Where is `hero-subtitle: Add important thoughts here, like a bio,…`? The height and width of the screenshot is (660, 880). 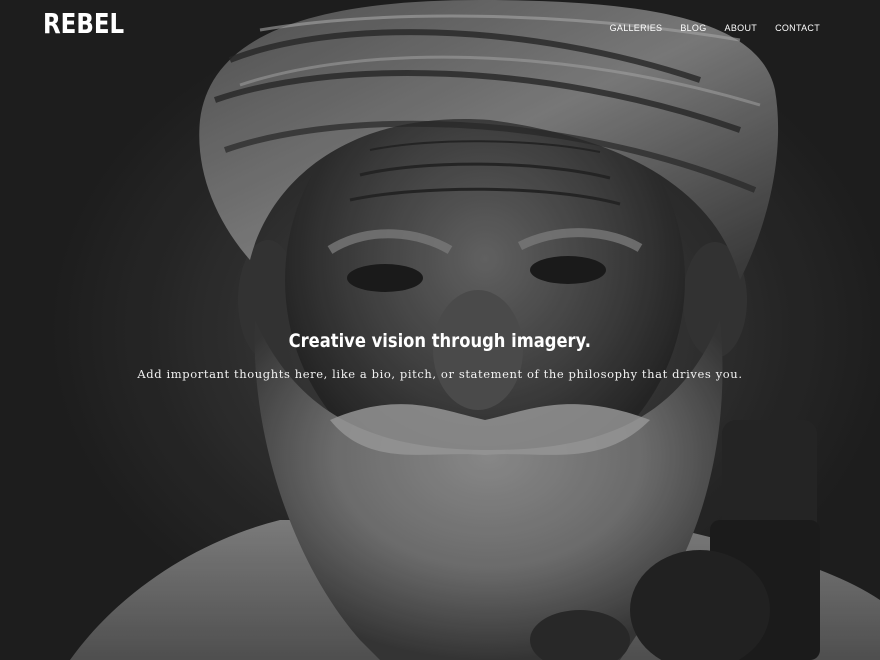
hero-subtitle: Add important thoughts here, like a bio,… is located at coordinates (440, 374).